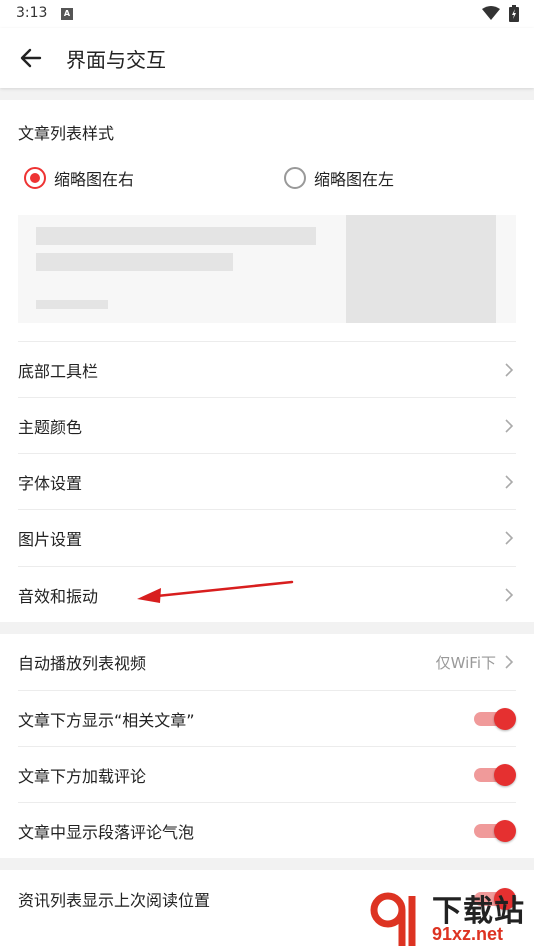  I want to click on radio-label: 缩略图在右, so click(94, 179).